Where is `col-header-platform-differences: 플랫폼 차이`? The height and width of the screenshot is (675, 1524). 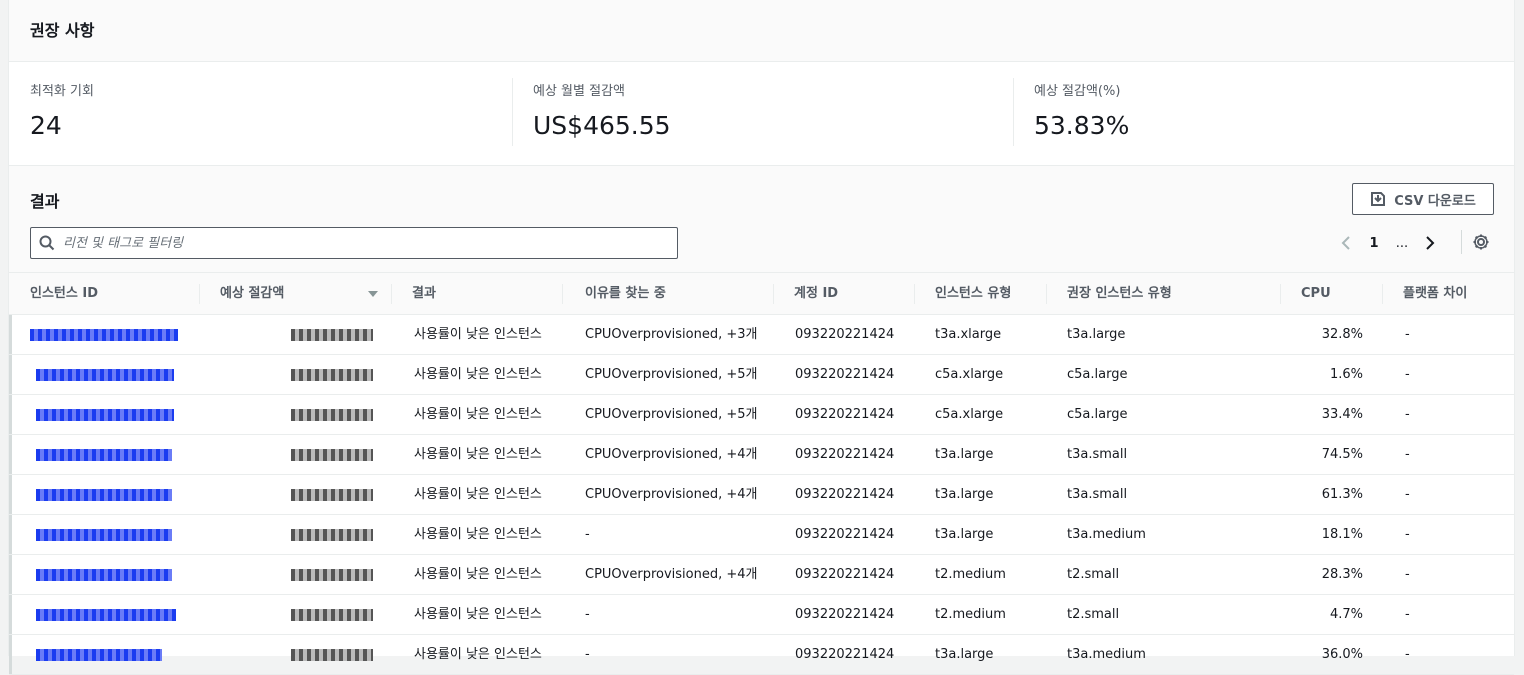
col-header-platform-differences: 플랫폼 차이 is located at coordinates (1435, 294).